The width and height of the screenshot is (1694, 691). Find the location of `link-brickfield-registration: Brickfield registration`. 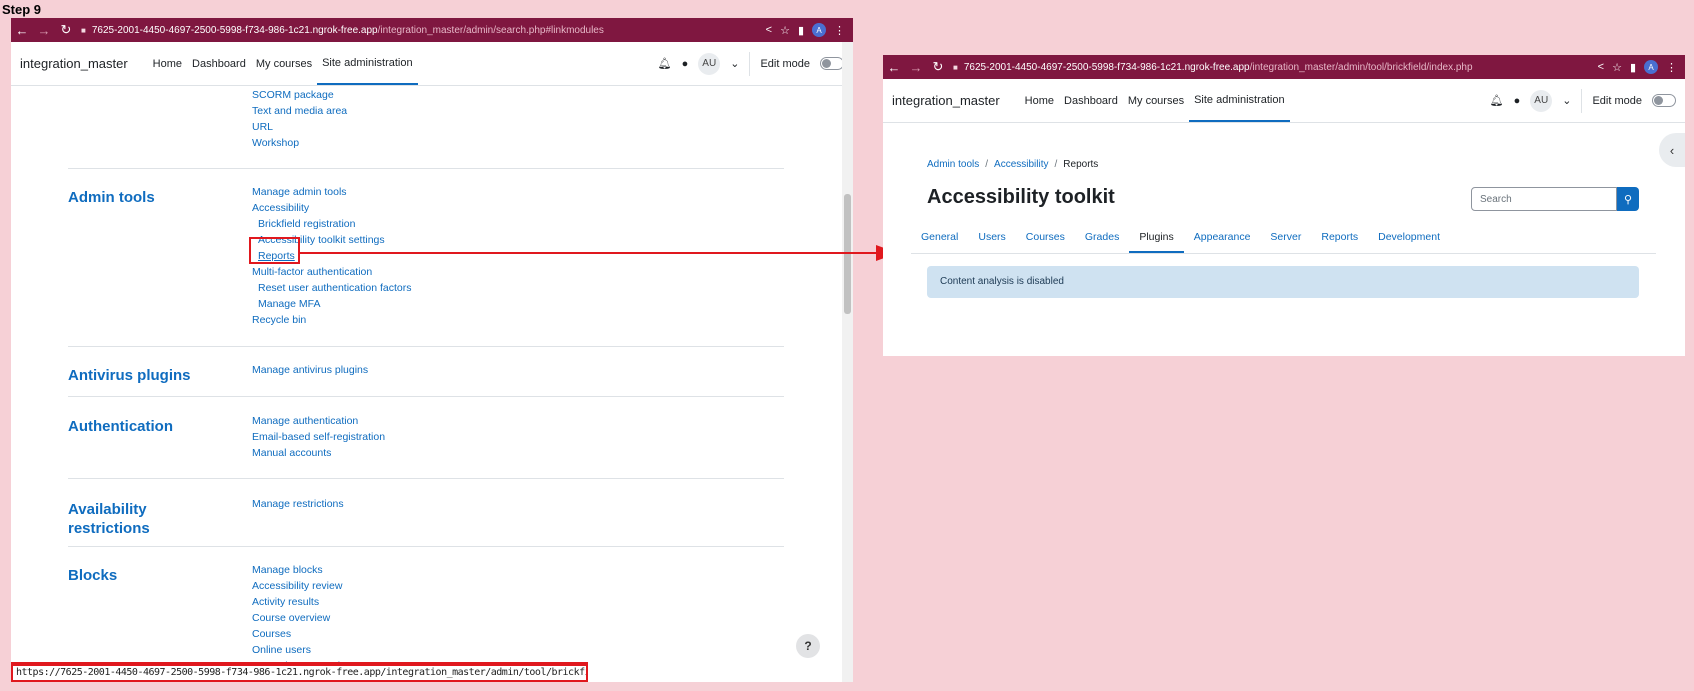

link-brickfield-registration: Brickfield registration is located at coordinates (332, 224).